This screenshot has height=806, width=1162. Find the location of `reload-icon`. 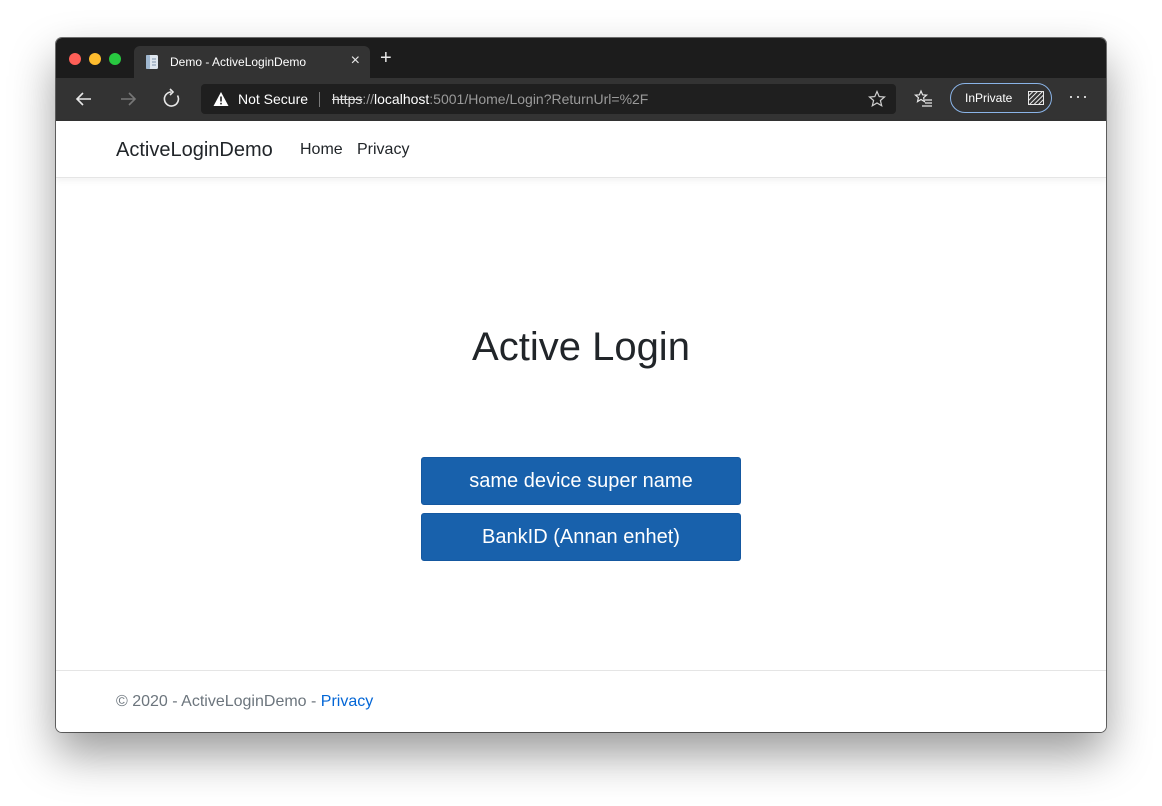

reload-icon is located at coordinates (172, 99).